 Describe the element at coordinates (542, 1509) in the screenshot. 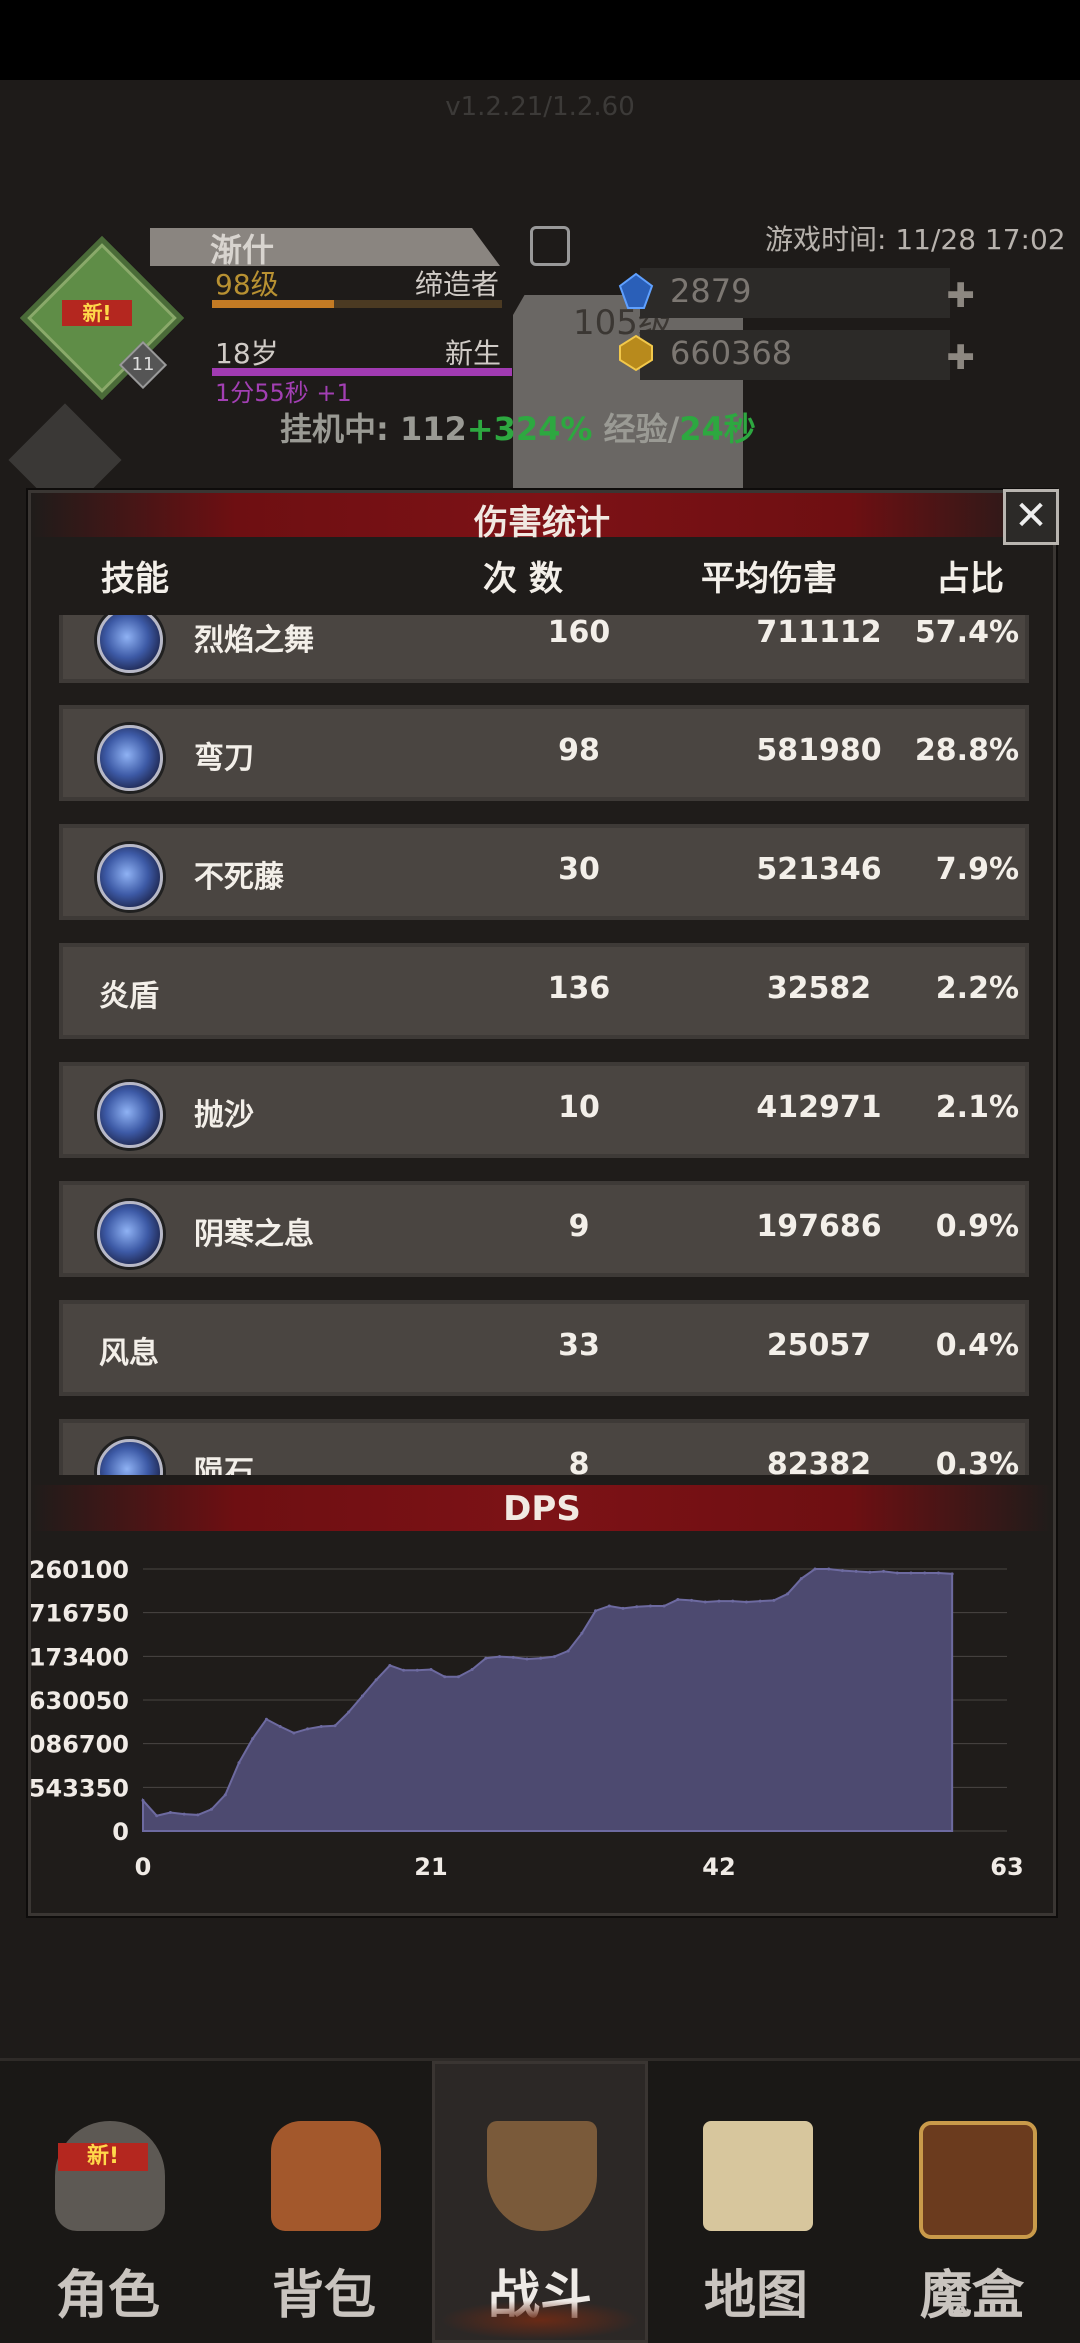

I see `dps-title: DPS` at that location.